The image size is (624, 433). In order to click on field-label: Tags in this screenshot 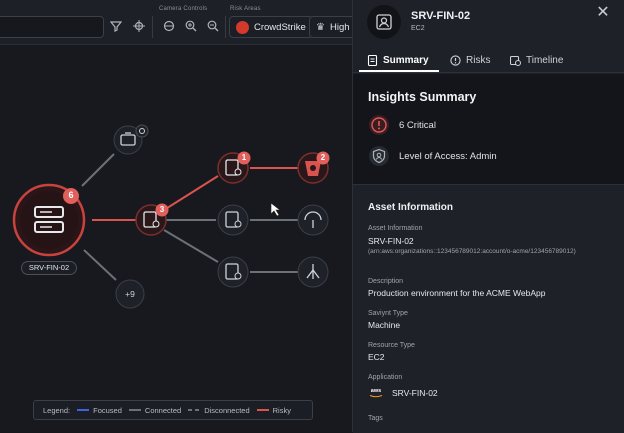, I will do `click(375, 418)`.